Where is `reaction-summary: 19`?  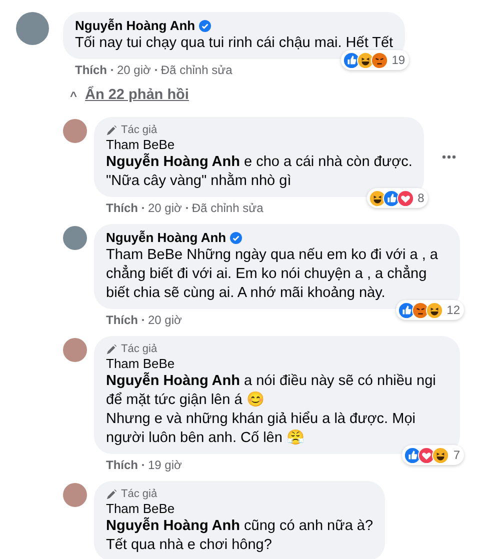 reaction-summary: 19 is located at coordinates (375, 60).